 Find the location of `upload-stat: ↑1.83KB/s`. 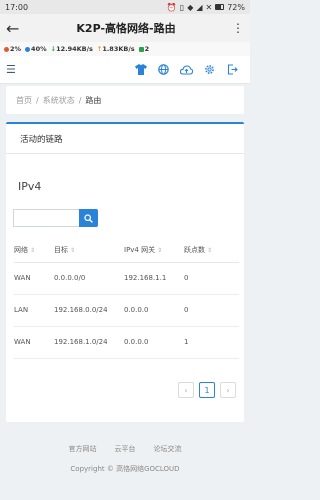

upload-stat: ↑1.83KB/s is located at coordinates (115, 49).